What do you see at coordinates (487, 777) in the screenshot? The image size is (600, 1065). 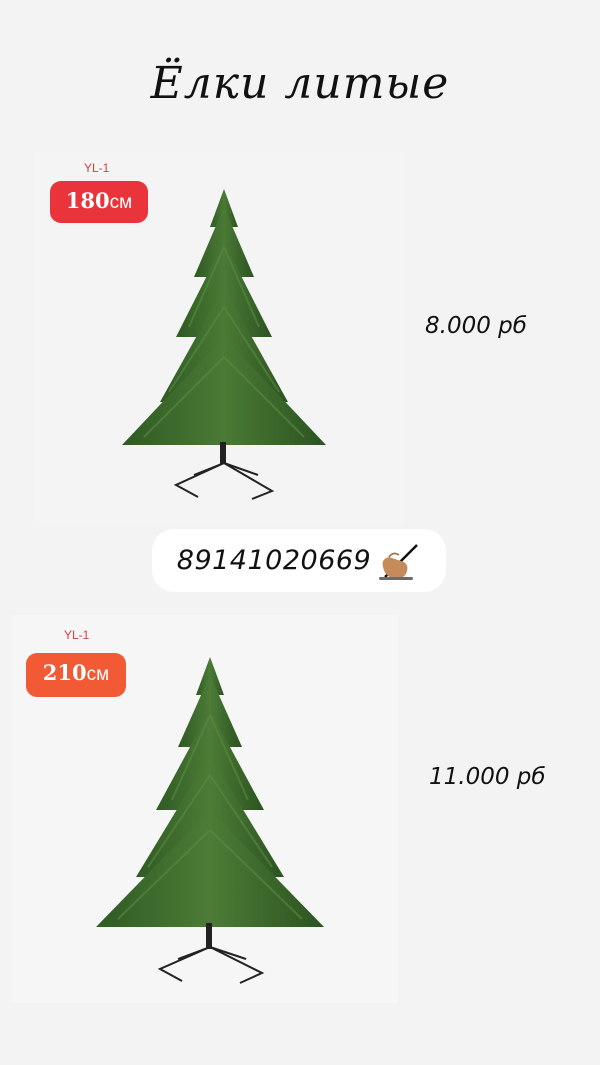 I see `price-label: 11.000 рб` at bounding box center [487, 777].